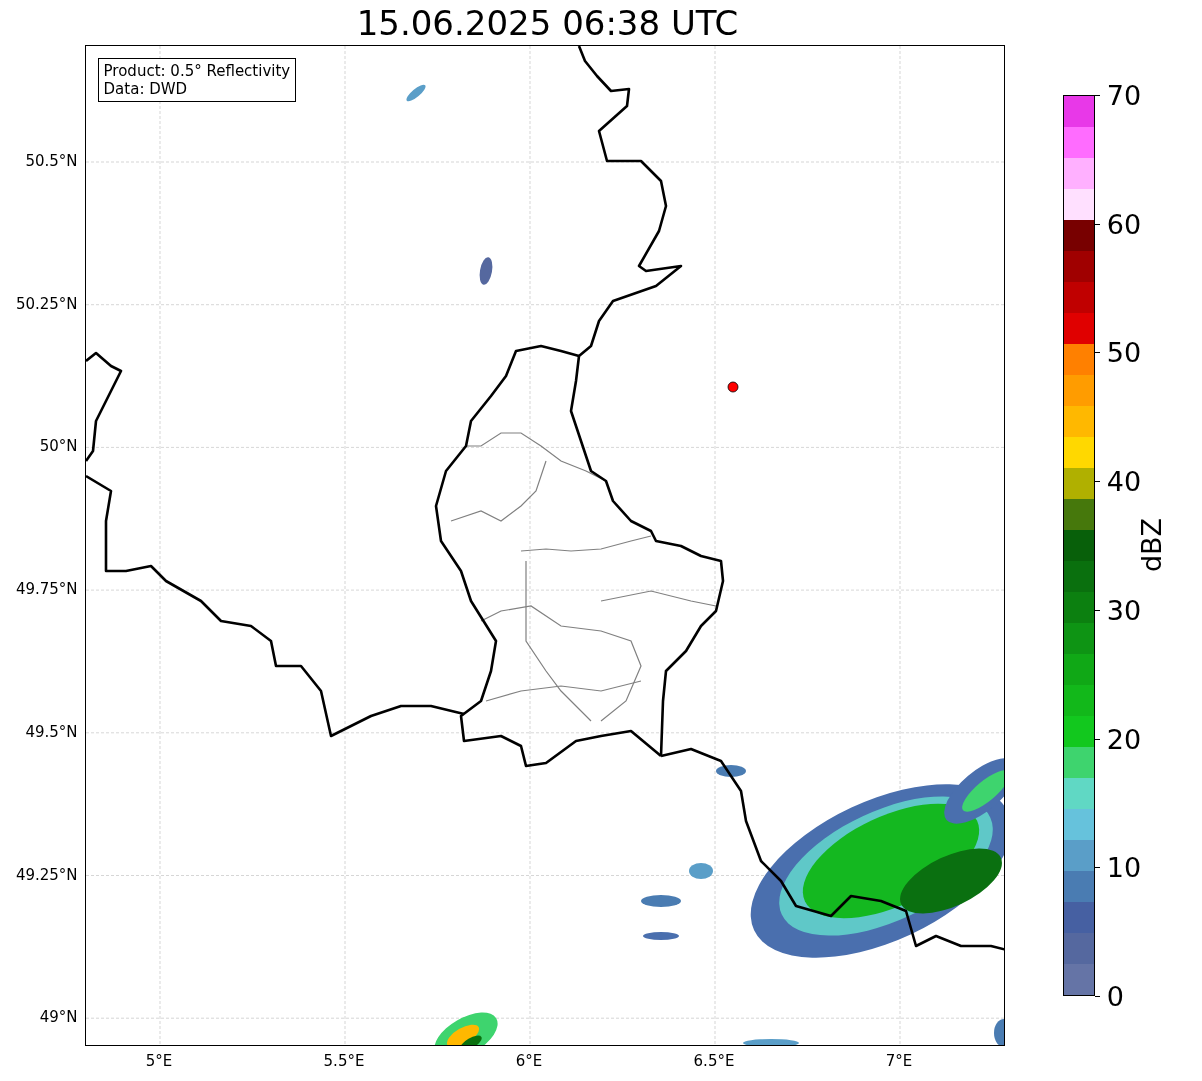 The width and height of the screenshot is (1202, 1081). Describe the element at coordinates (529, 1061) in the screenshot. I see `longitude-label: 6°E` at that location.